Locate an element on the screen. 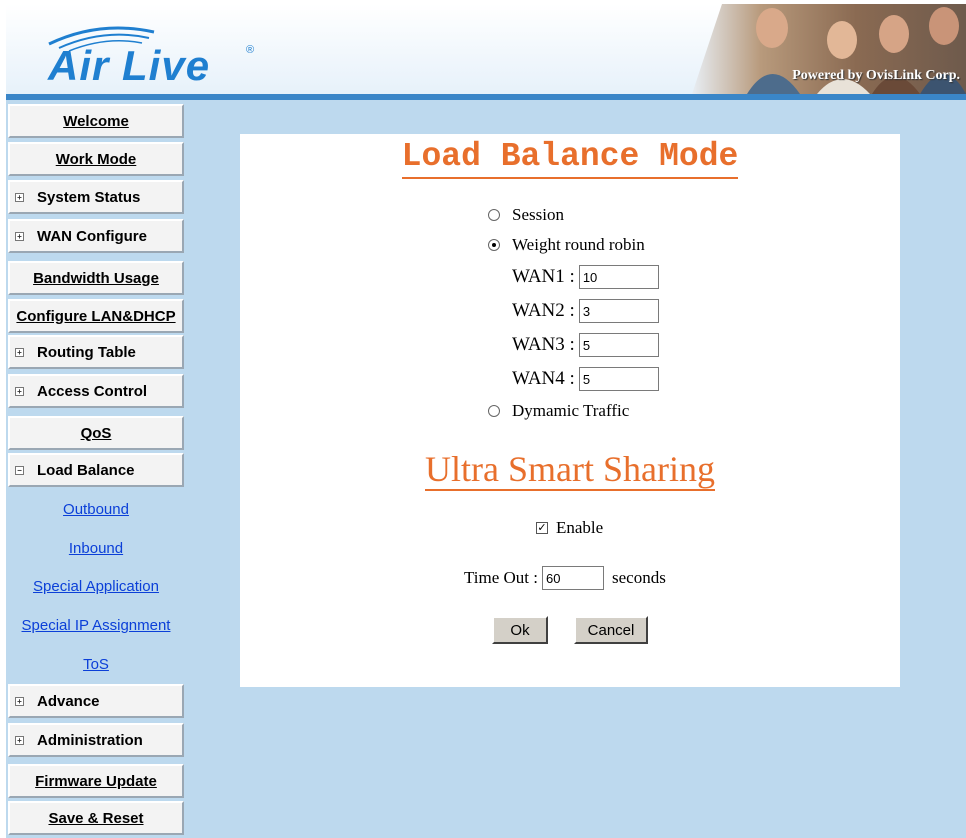 This screenshot has width=966, height=838. cancel-button: Cancel is located at coordinates (611, 630).